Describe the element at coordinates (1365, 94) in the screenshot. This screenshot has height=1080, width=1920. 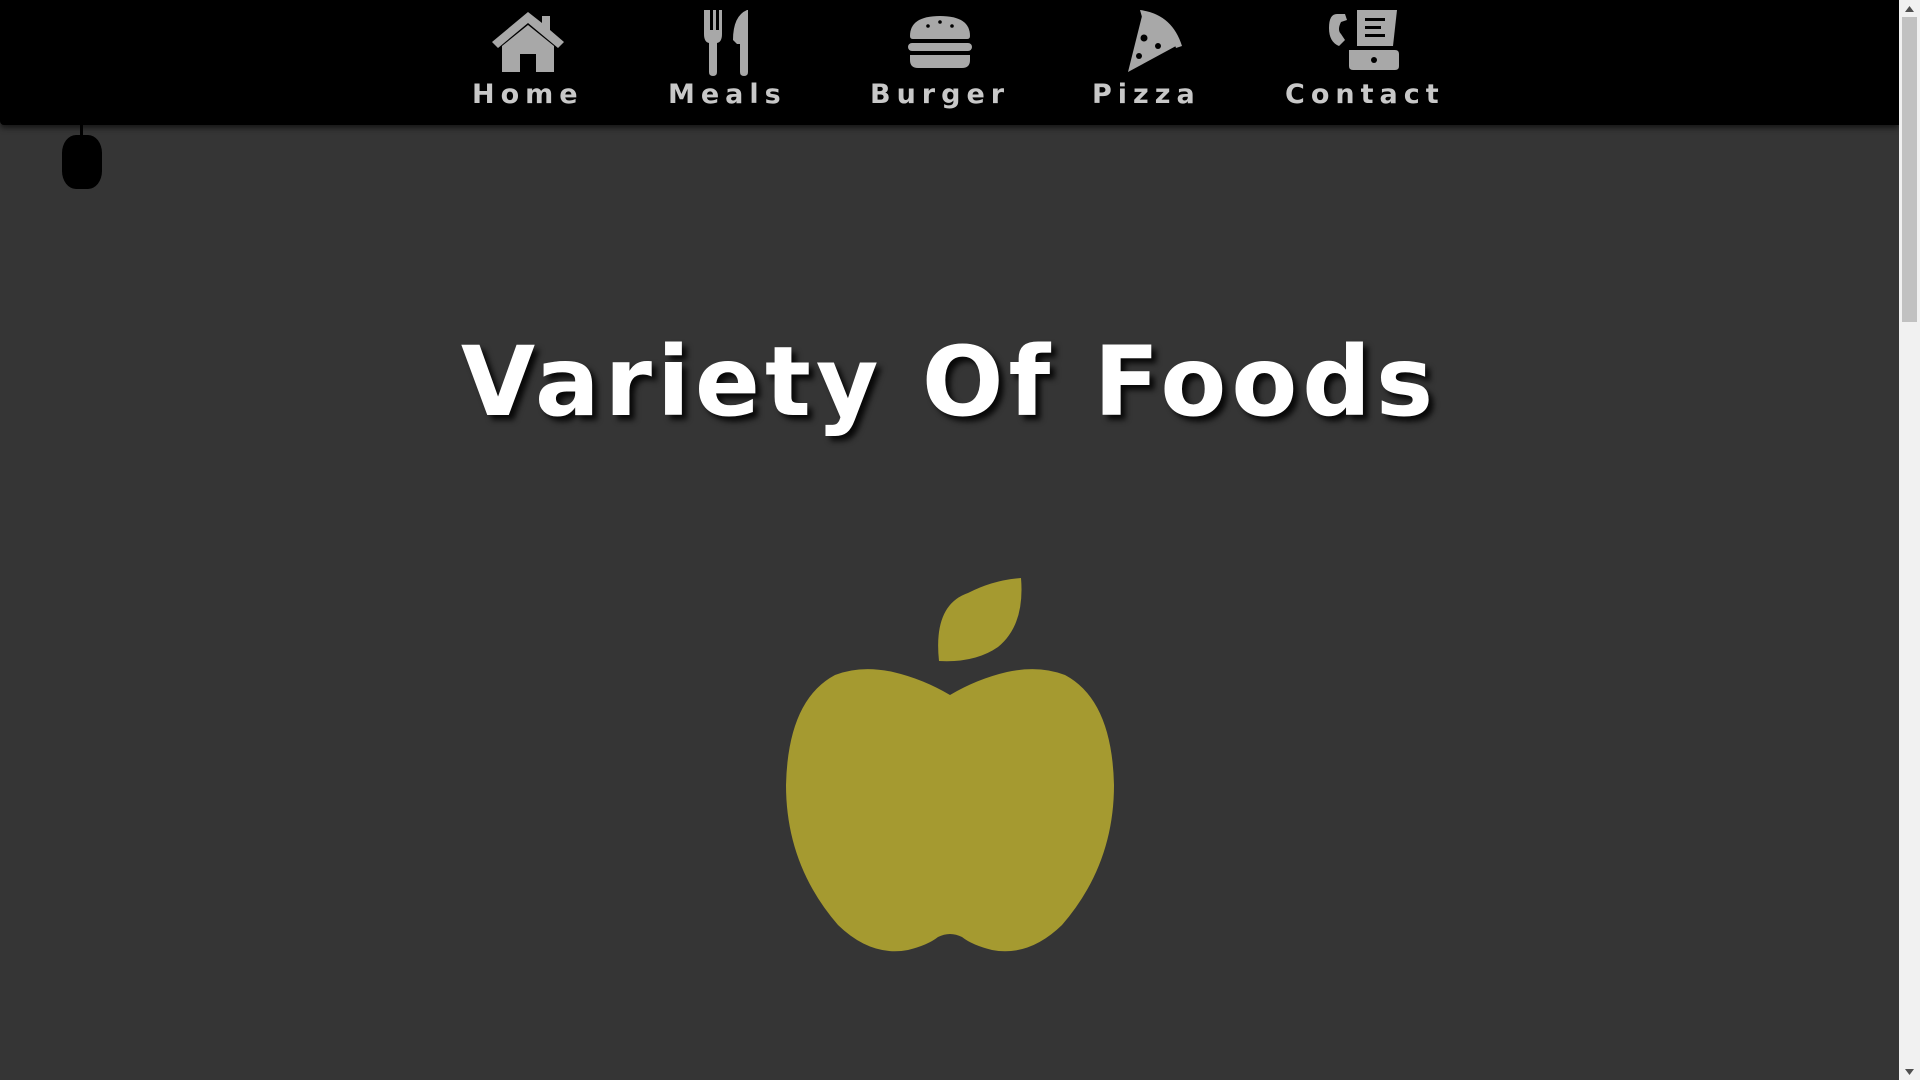
I see `nav-label-contact: Contact` at that location.